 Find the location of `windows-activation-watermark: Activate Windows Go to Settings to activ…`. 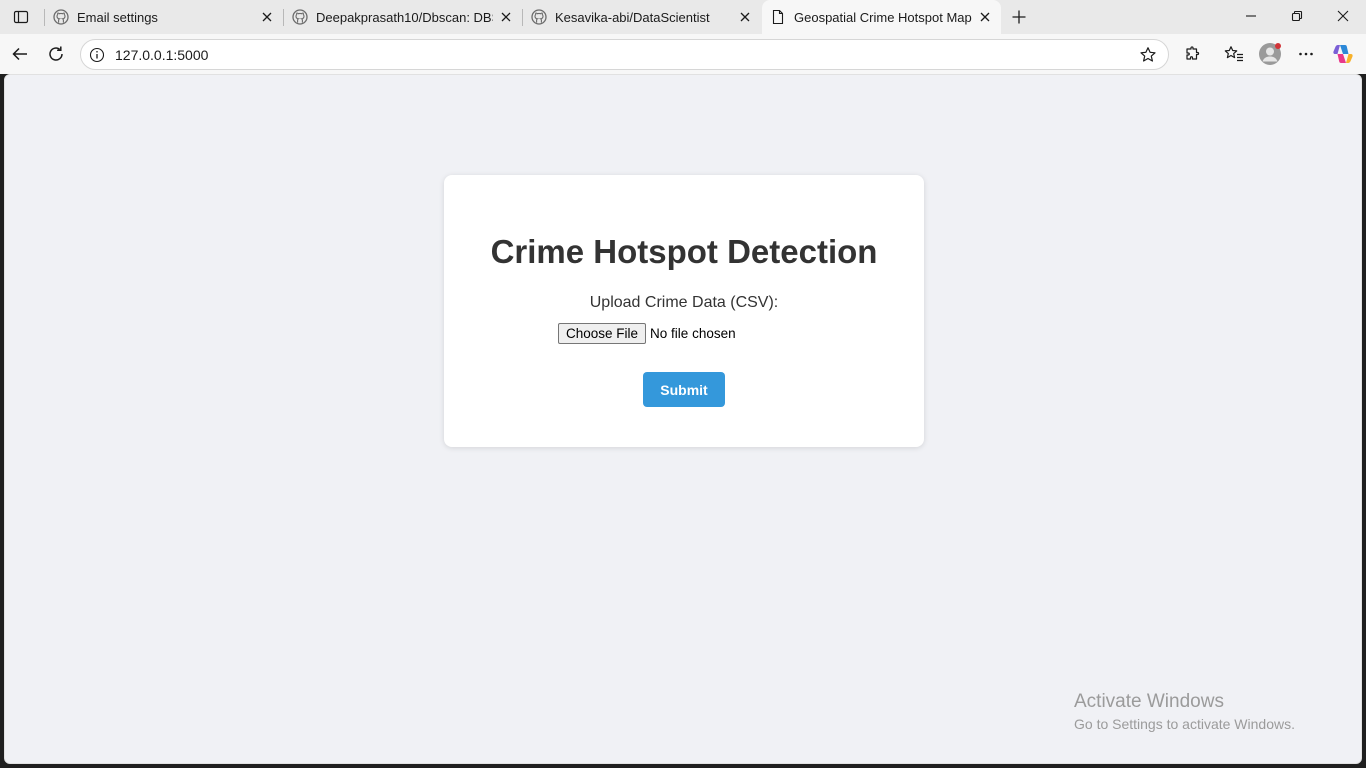

windows-activation-watermark: Activate Windows Go to Settings to activ… is located at coordinates (1184, 711).